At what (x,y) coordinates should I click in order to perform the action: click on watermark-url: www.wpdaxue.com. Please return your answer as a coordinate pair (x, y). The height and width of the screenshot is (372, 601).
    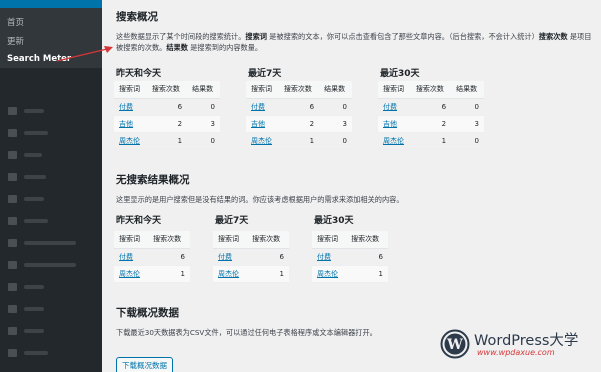
    Looking at the image, I should click on (516, 352).